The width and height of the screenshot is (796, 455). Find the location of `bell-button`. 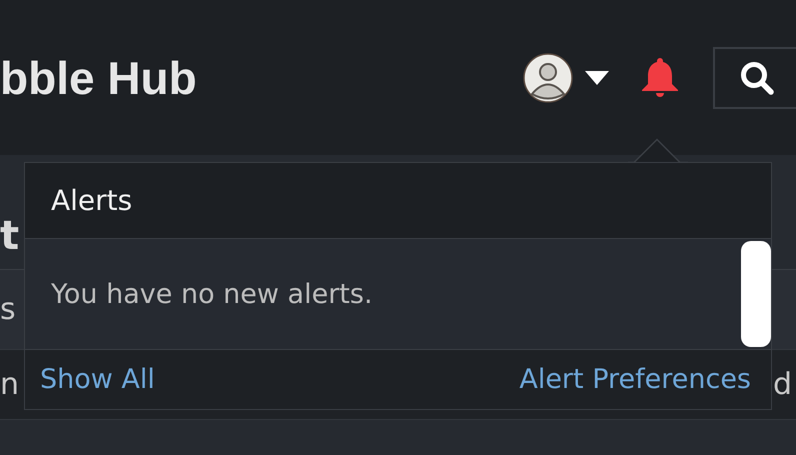

bell-button is located at coordinates (660, 77).